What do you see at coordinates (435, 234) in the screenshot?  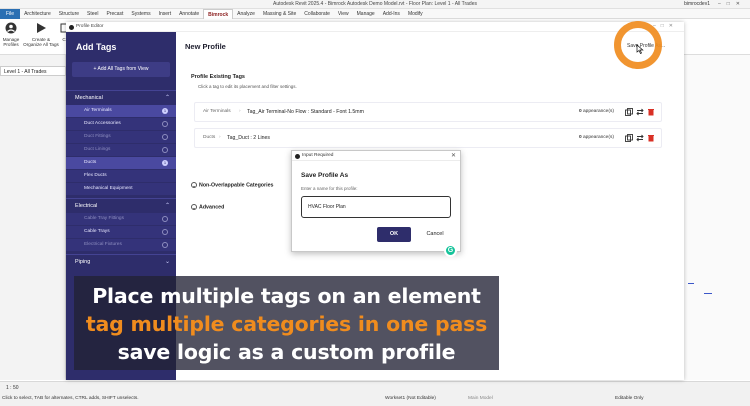 I see `cancel-button: Cancel` at bounding box center [435, 234].